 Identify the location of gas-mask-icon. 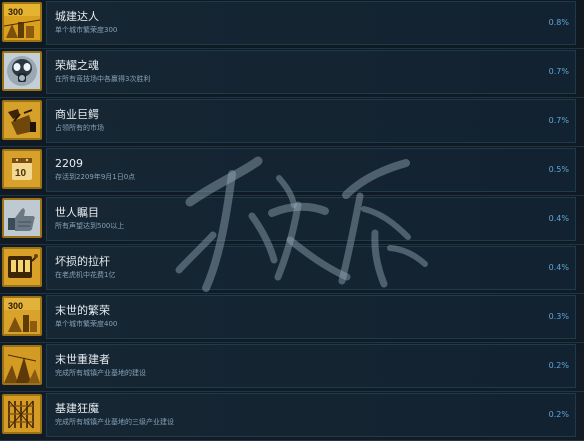
(22, 71).